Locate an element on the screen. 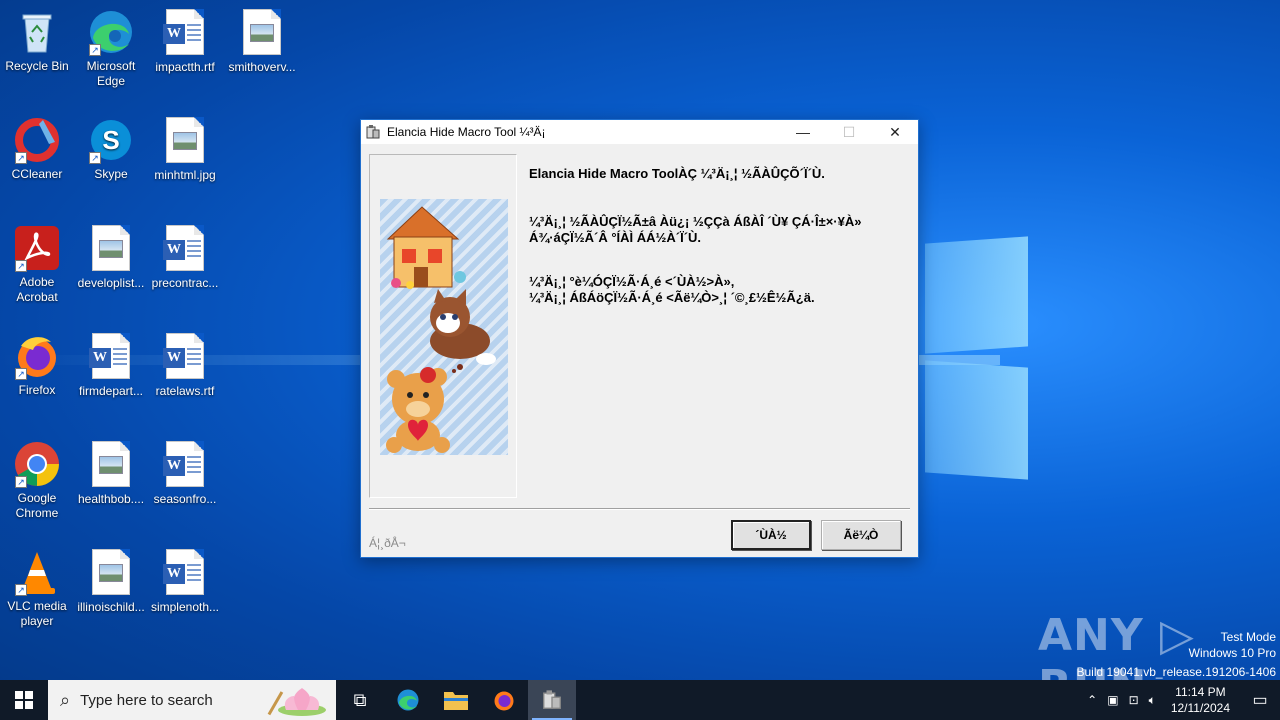 This screenshot has height=720, width=1280. desktop-icon-skype: S ↗ Skype is located at coordinates (111, 149).